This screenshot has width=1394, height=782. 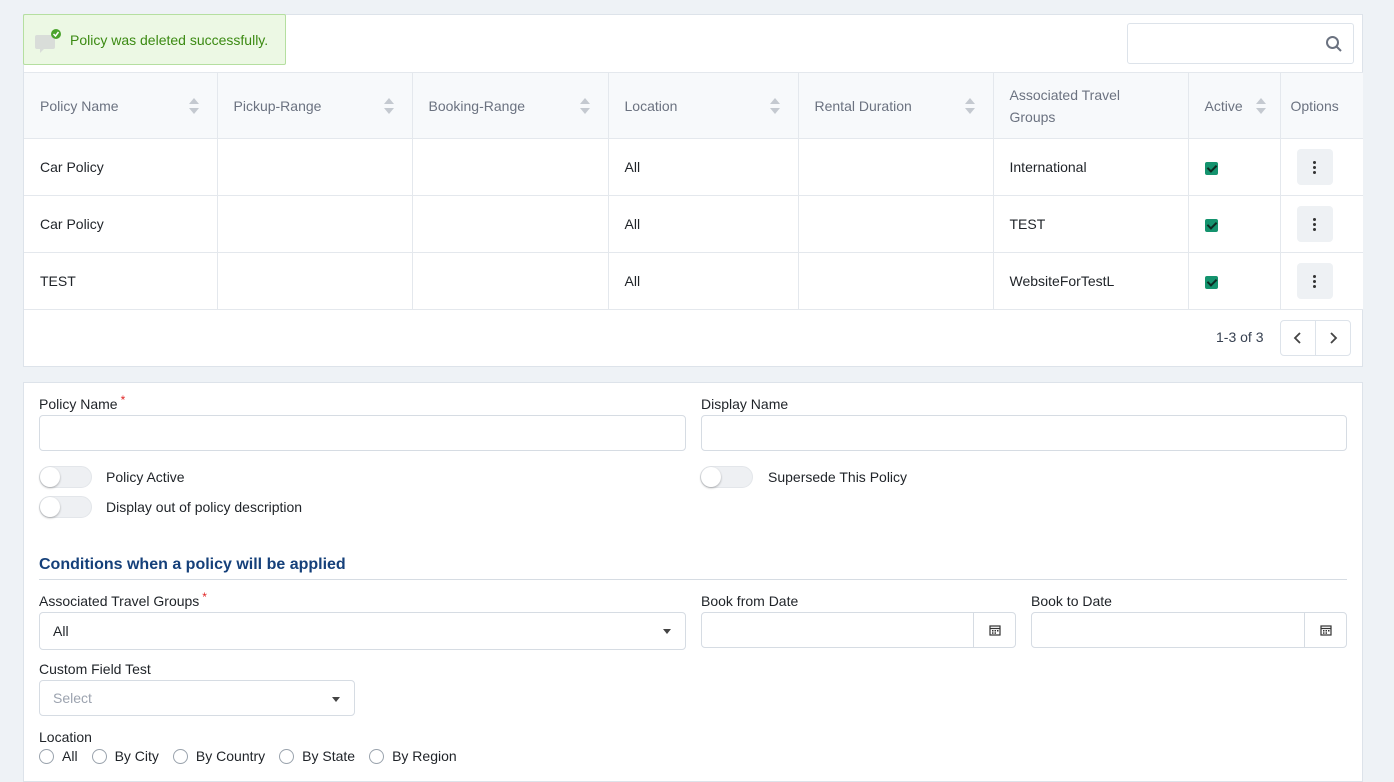 What do you see at coordinates (1334, 45) in the screenshot?
I see `search-icon` at bounding box center [1334, 45].